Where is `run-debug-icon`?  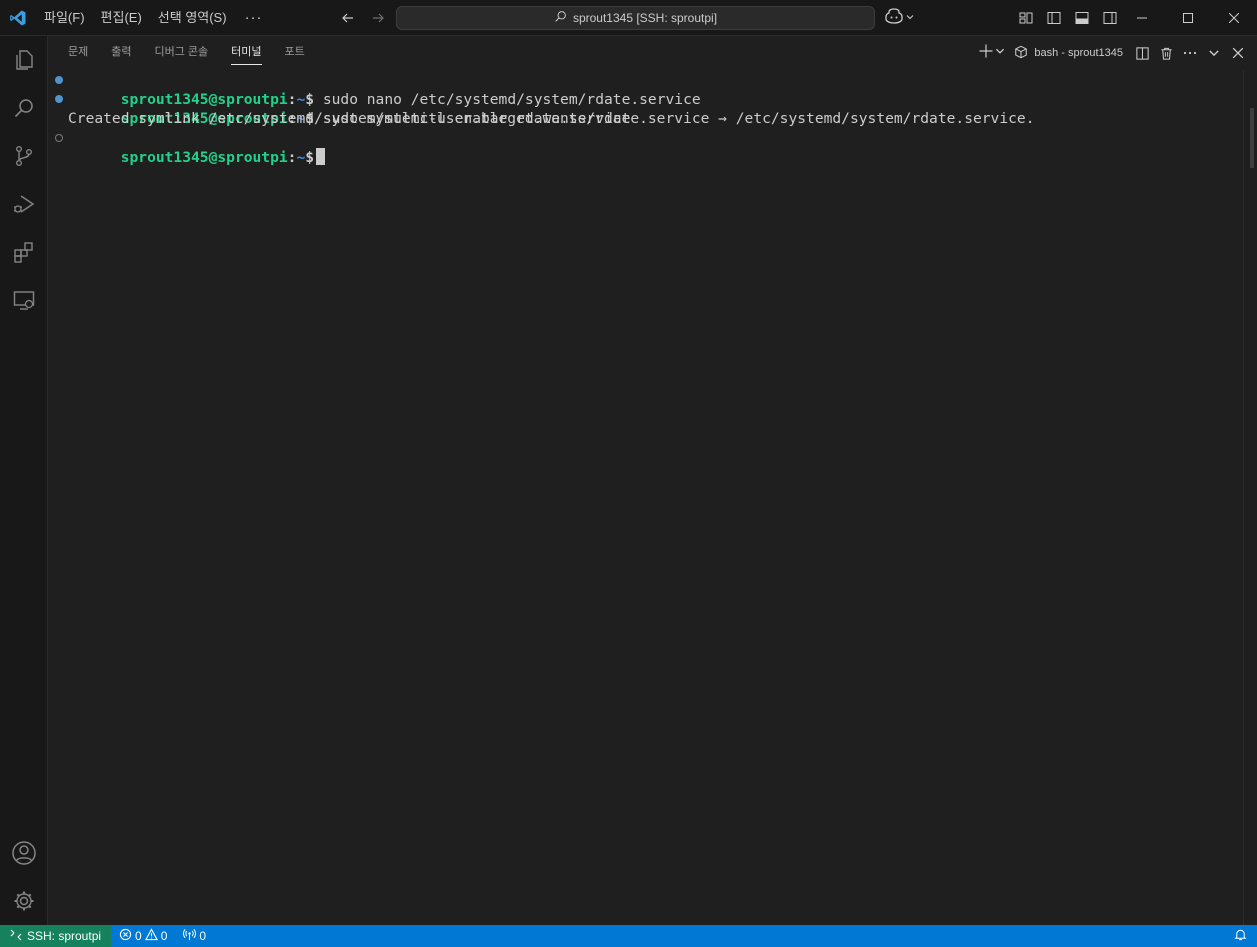
run-debug-icon is located at coordinates (24, 204).